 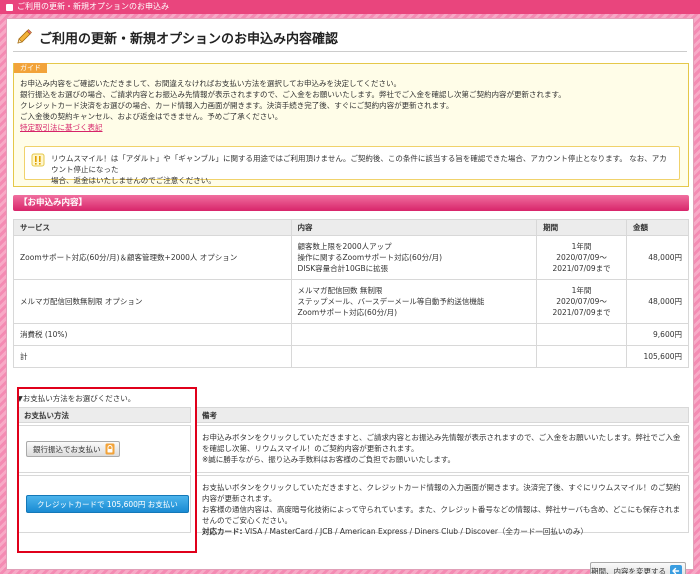 What do you see at coordinates (350, 7) in the screenshot?
I see `window-titlebar: ご利用の更新・新規オプションのお申込み` at bounding box center [350, 7].